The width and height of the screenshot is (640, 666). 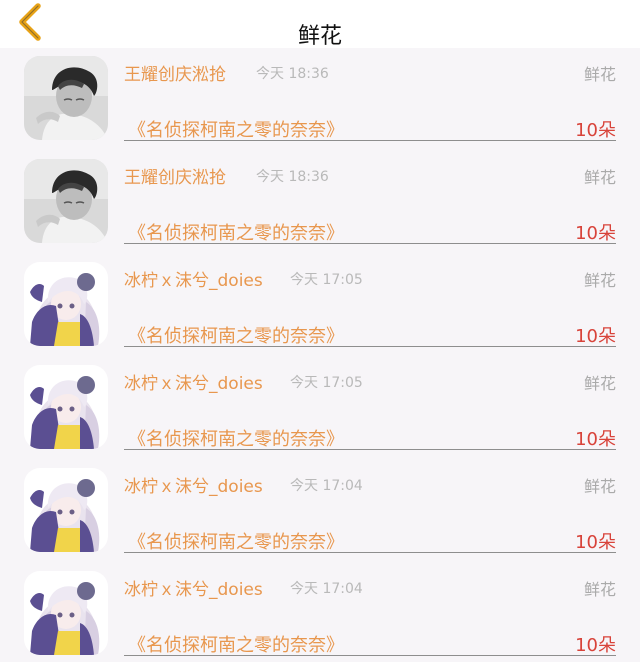 I want to click on header-bar: 鲜花, so click(x=320, y=24).